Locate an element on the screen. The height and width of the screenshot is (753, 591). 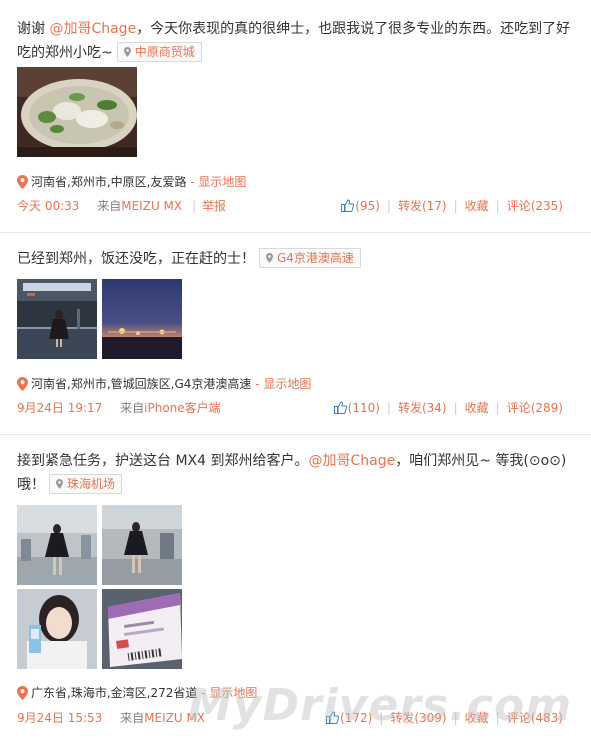
location-line: 河南省,郑州市,管城回族区,G4京港澳高速 - 显示地图 is located at coordinates (164, 384).